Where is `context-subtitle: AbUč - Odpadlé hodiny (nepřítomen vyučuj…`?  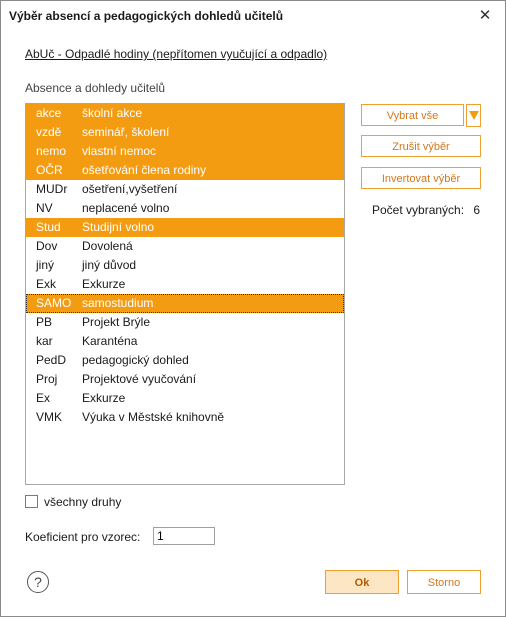
context-subtitle: AbUč - Odpadlé hodiny (nepřítomen vyučuj… is located at coordinates (176, 54).